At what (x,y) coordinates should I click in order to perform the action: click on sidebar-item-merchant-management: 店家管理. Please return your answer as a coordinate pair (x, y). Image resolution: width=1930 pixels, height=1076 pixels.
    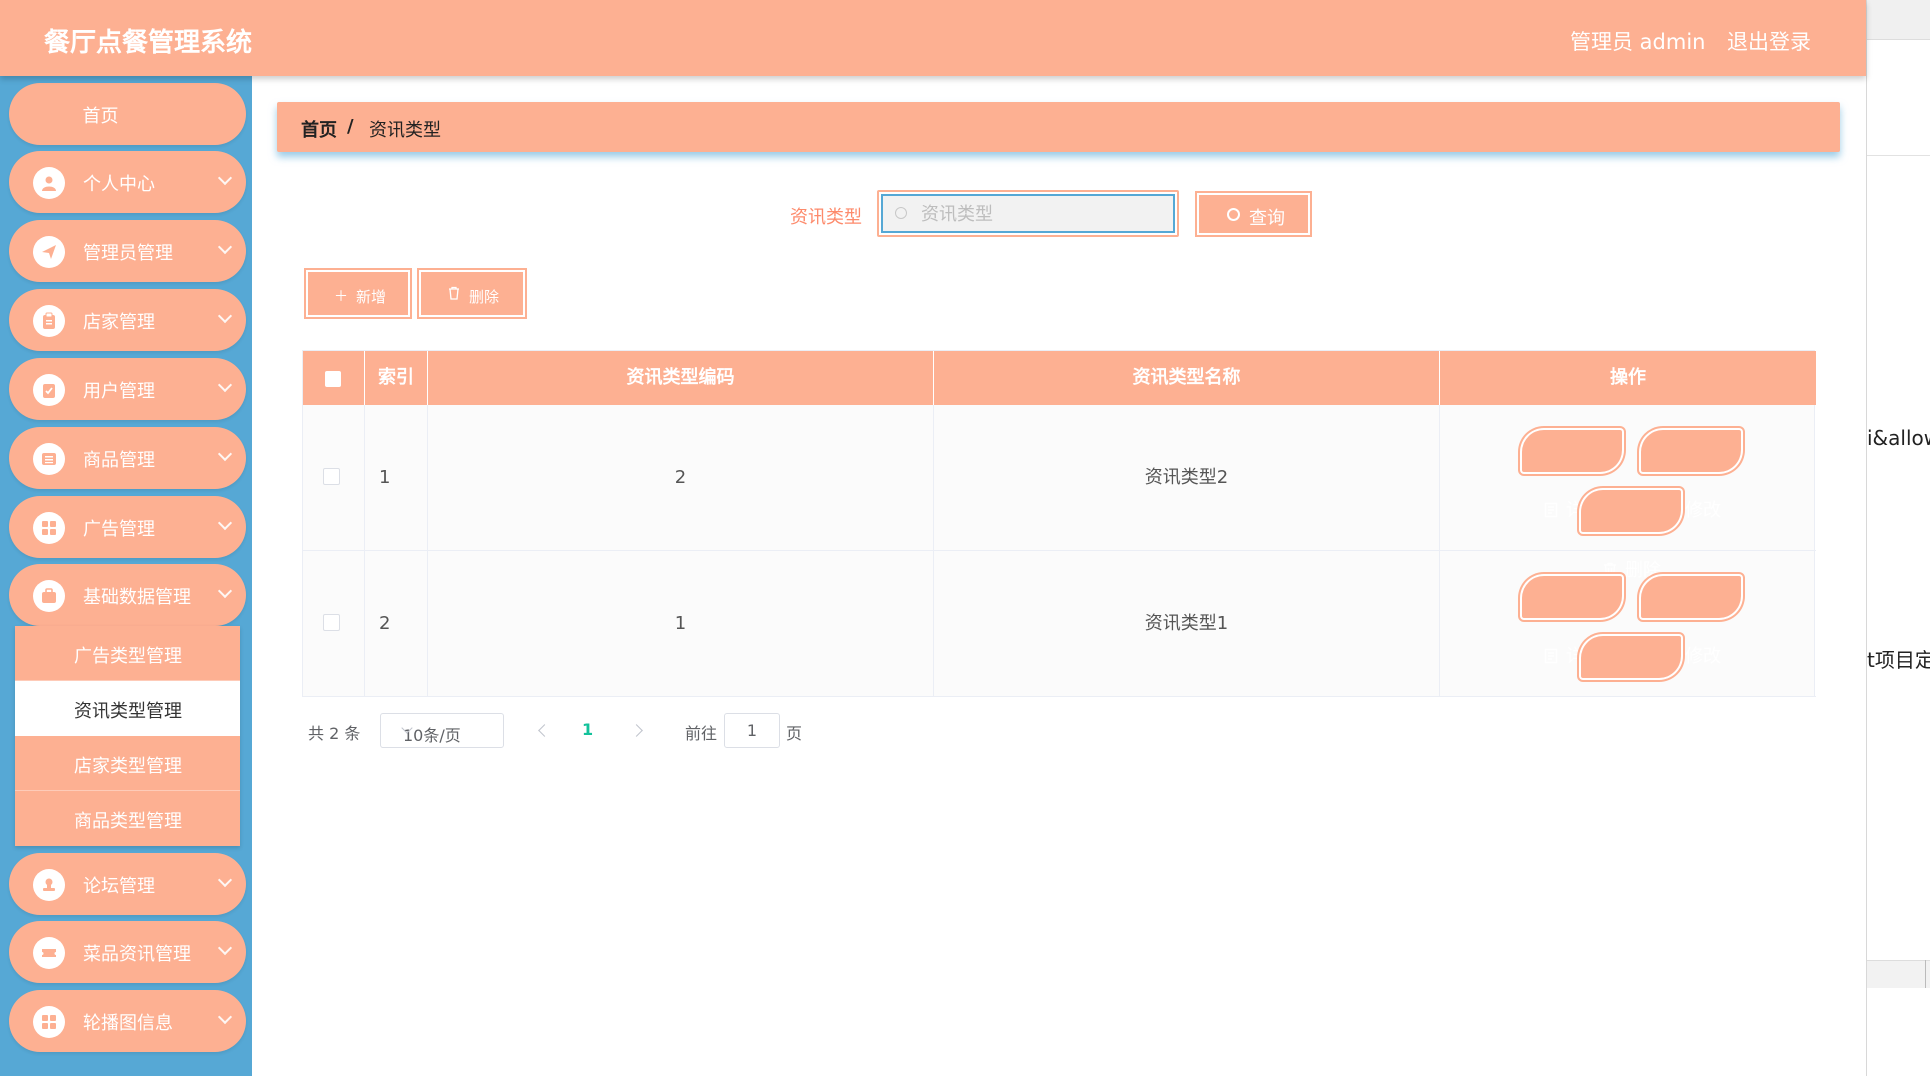
    Looking at the image, I should click on (127, 320).